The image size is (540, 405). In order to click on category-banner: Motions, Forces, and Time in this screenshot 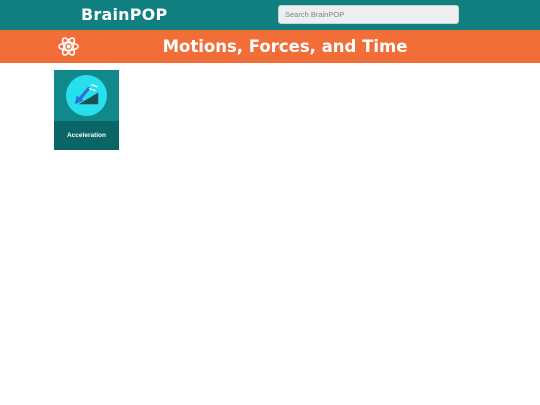, I will do `click(270, 46)`.